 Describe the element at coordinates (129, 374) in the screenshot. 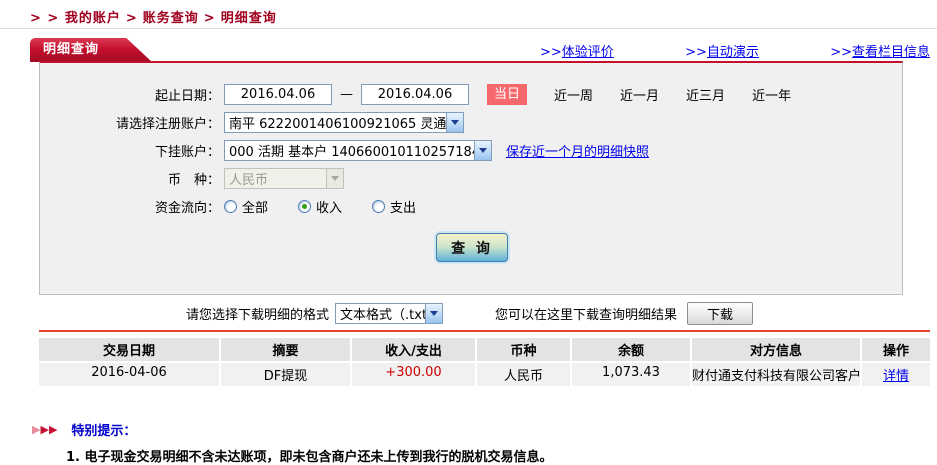

I see `cell-date: 2016-04-06` at that location.